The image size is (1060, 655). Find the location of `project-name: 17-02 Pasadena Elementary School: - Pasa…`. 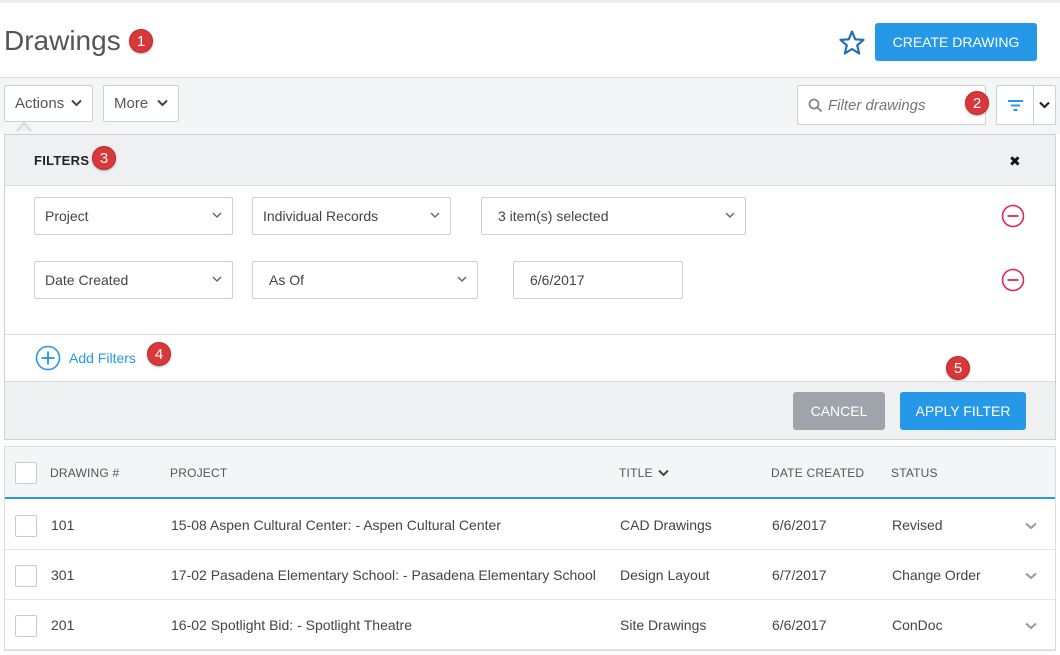

project-name: 17-02 Pasadena Elementary School: - Pasa… is located at coordinates (383, 575).